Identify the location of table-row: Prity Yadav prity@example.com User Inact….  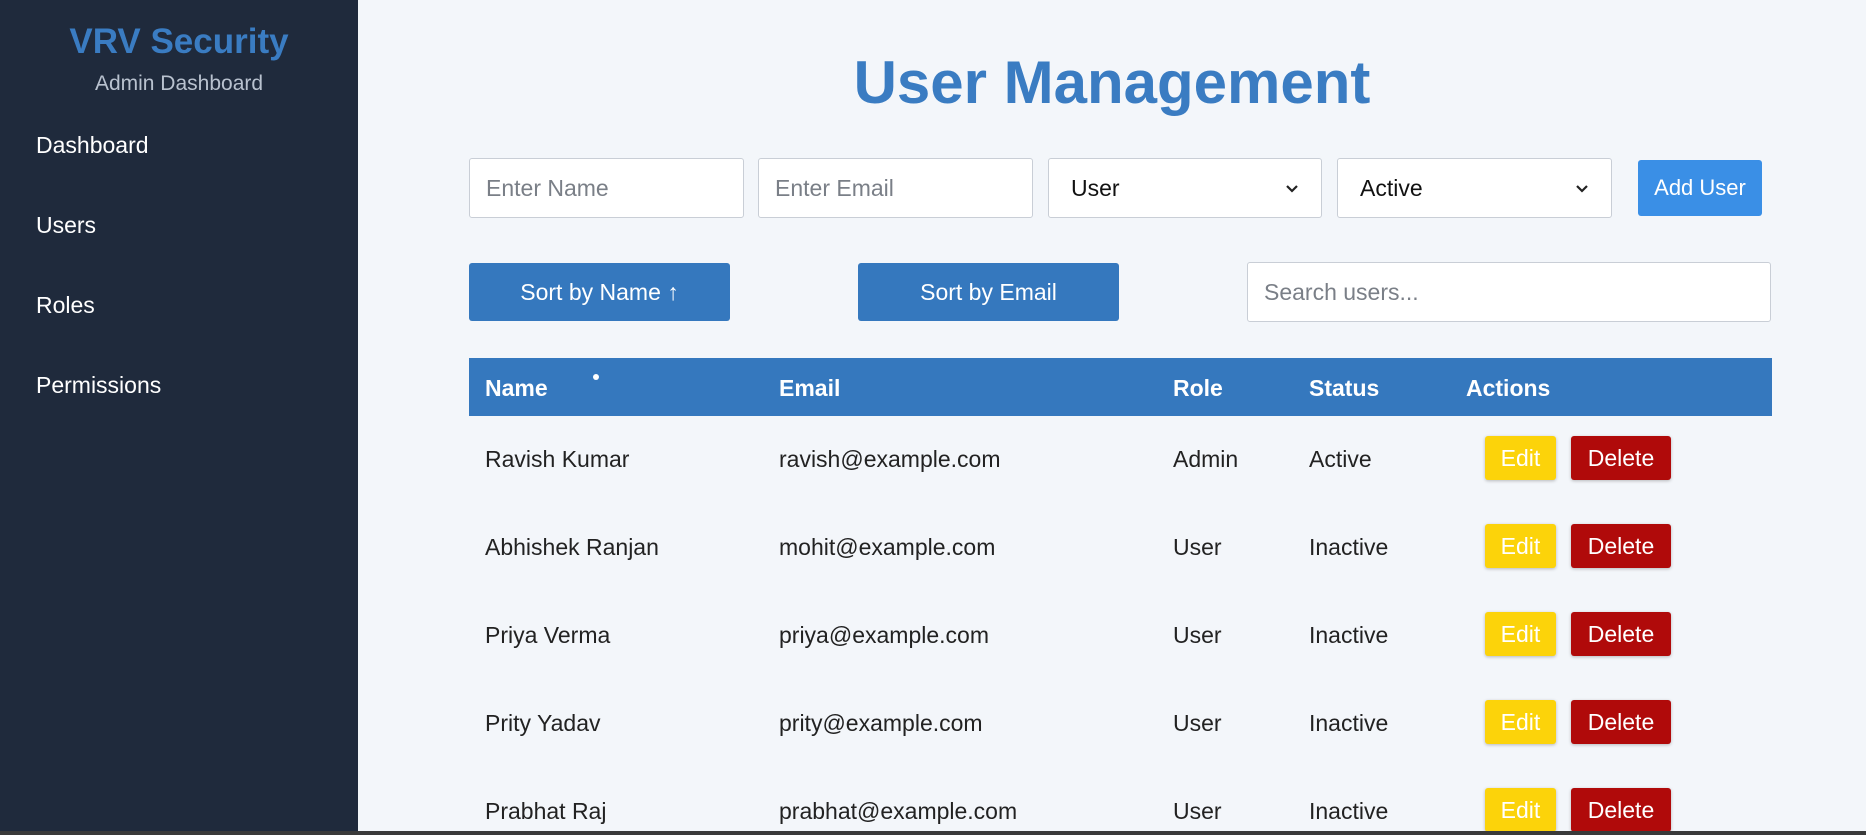
(1120, 724).